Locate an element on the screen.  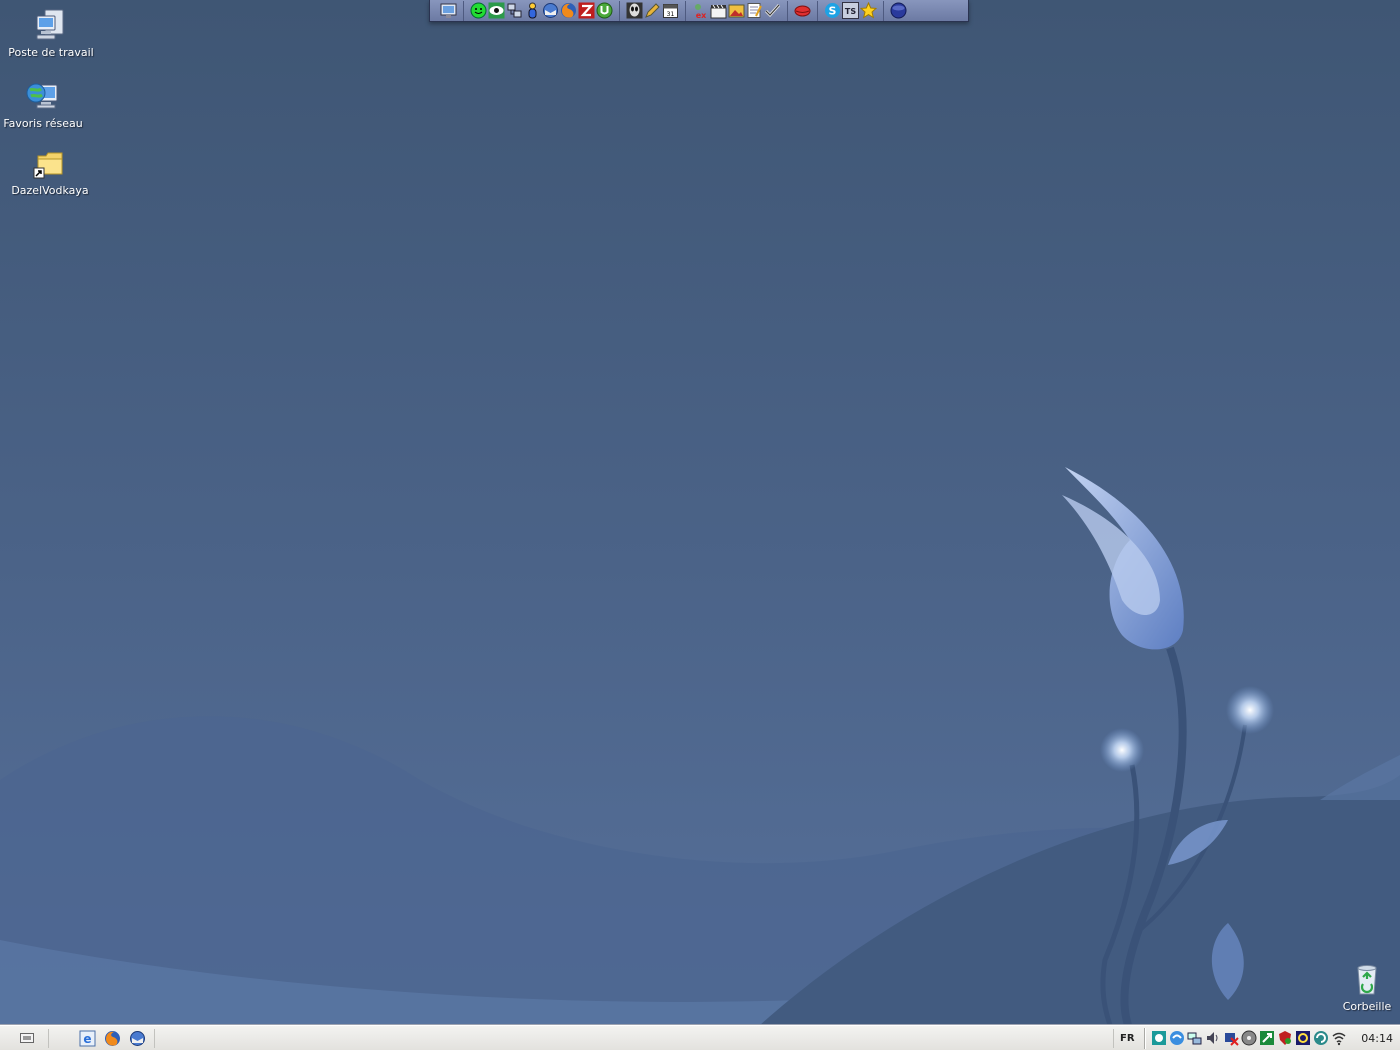
desktop-icon-my-computer: Poste de travail is located at coordinates (51, 33).